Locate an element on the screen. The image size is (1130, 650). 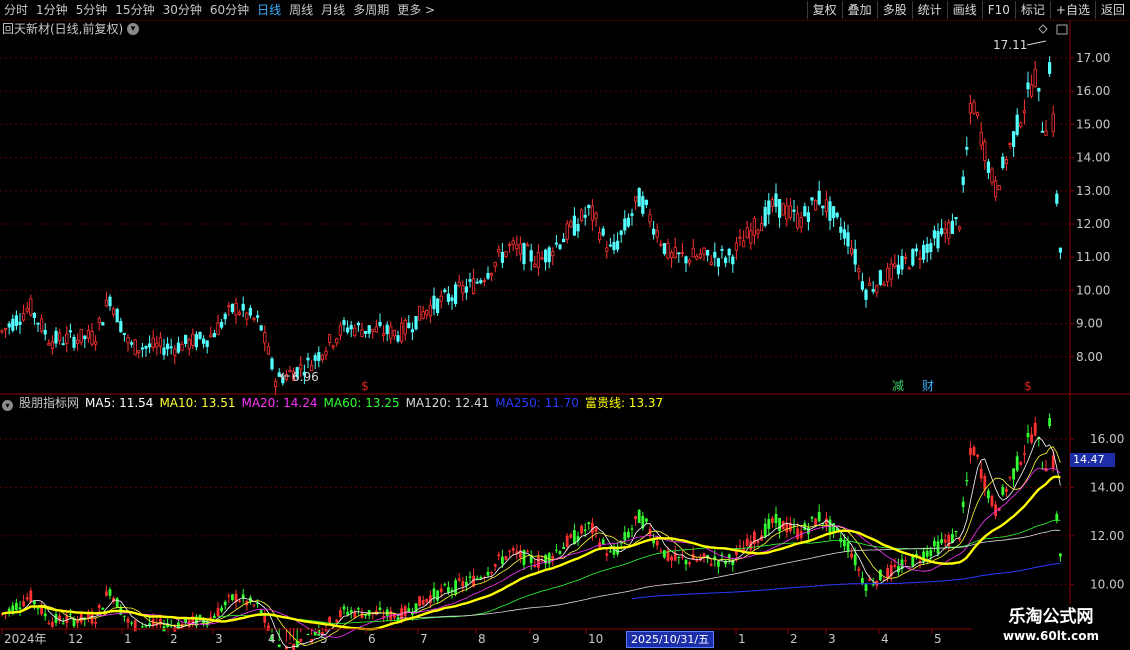
x-tick-label: 2 is located at coordinates (174, 639).